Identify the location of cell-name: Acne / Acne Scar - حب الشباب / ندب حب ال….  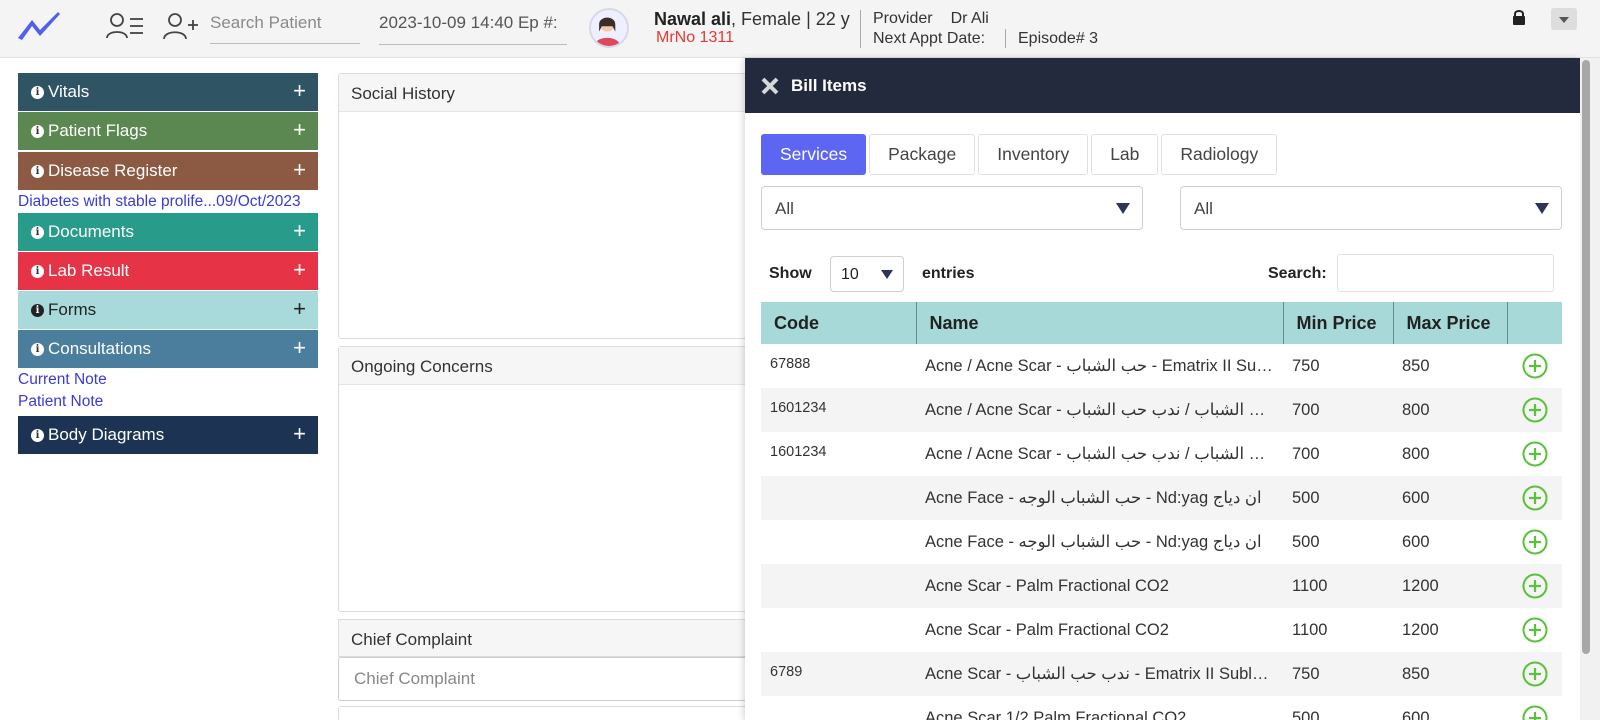
(1099, 410).